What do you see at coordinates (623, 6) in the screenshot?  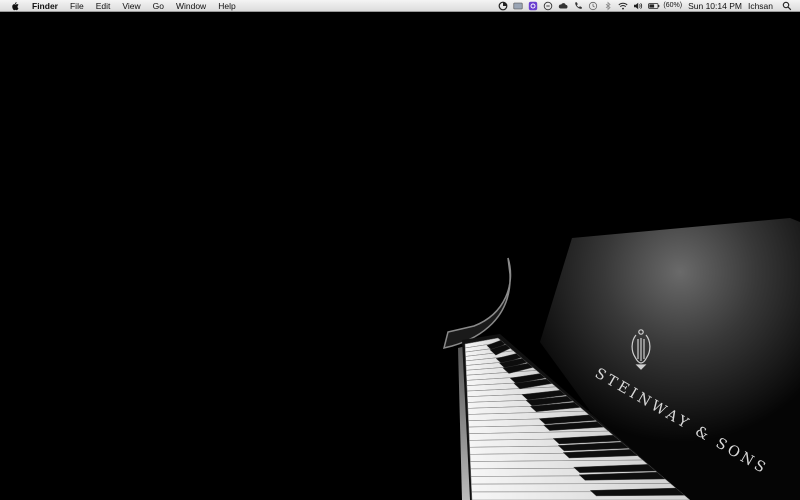 I see `wifi-icon` at bounding box center [623, 6].